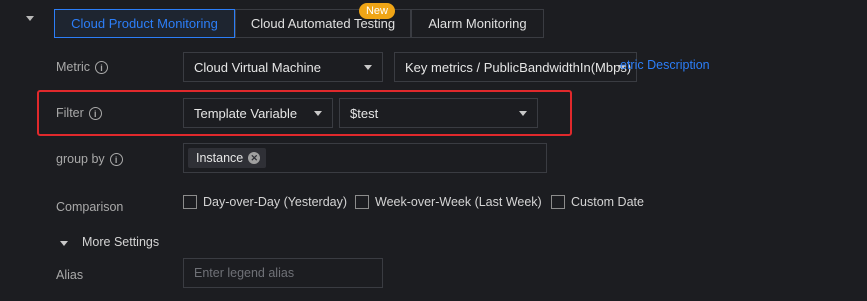 This screenshot has width=867, height=301. I want to click on filter-label-group: Filter i, so click(79, 113).